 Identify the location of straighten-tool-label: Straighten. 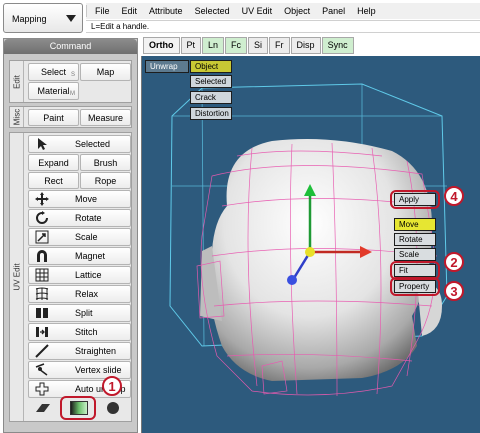
(96, 351).